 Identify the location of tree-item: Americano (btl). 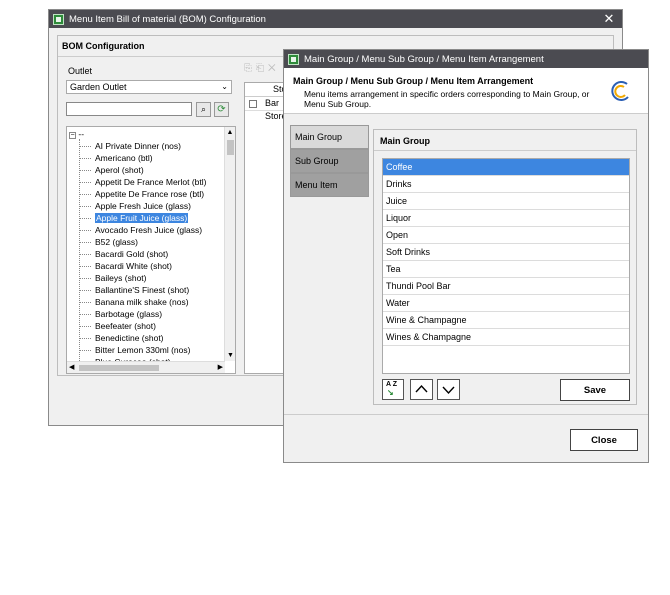
(143, 158).